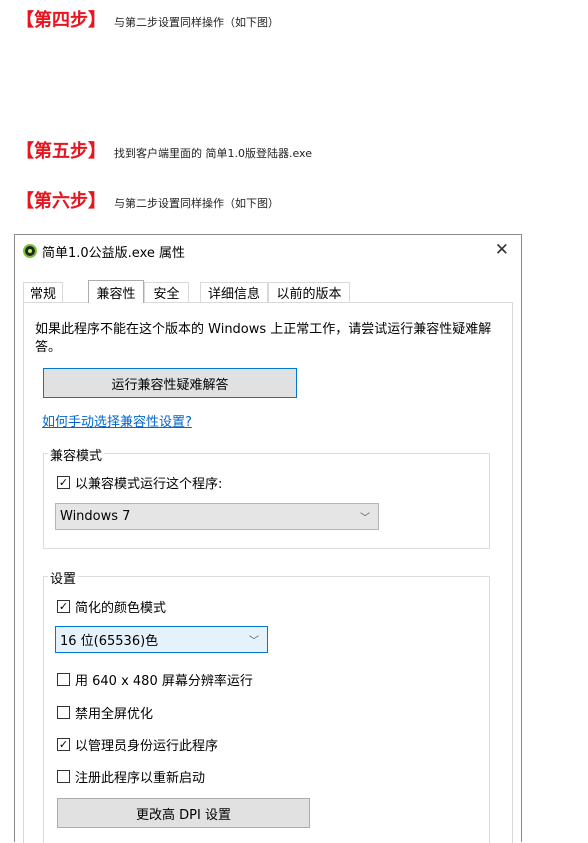  Describe the element at coordinates (114, 714) in the screenshot. I see `disable-fullscreen-label: 禁用全屏优化` at that location.